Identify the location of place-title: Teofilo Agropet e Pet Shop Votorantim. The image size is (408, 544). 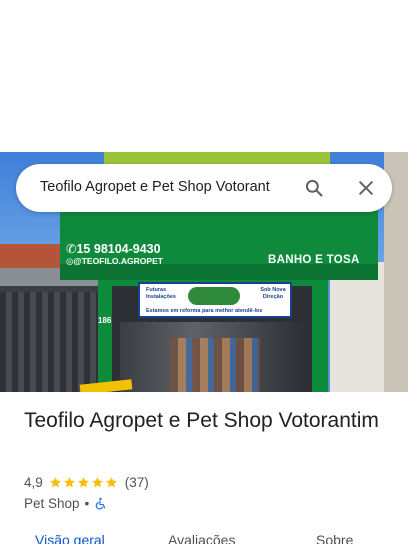
(201, 420).